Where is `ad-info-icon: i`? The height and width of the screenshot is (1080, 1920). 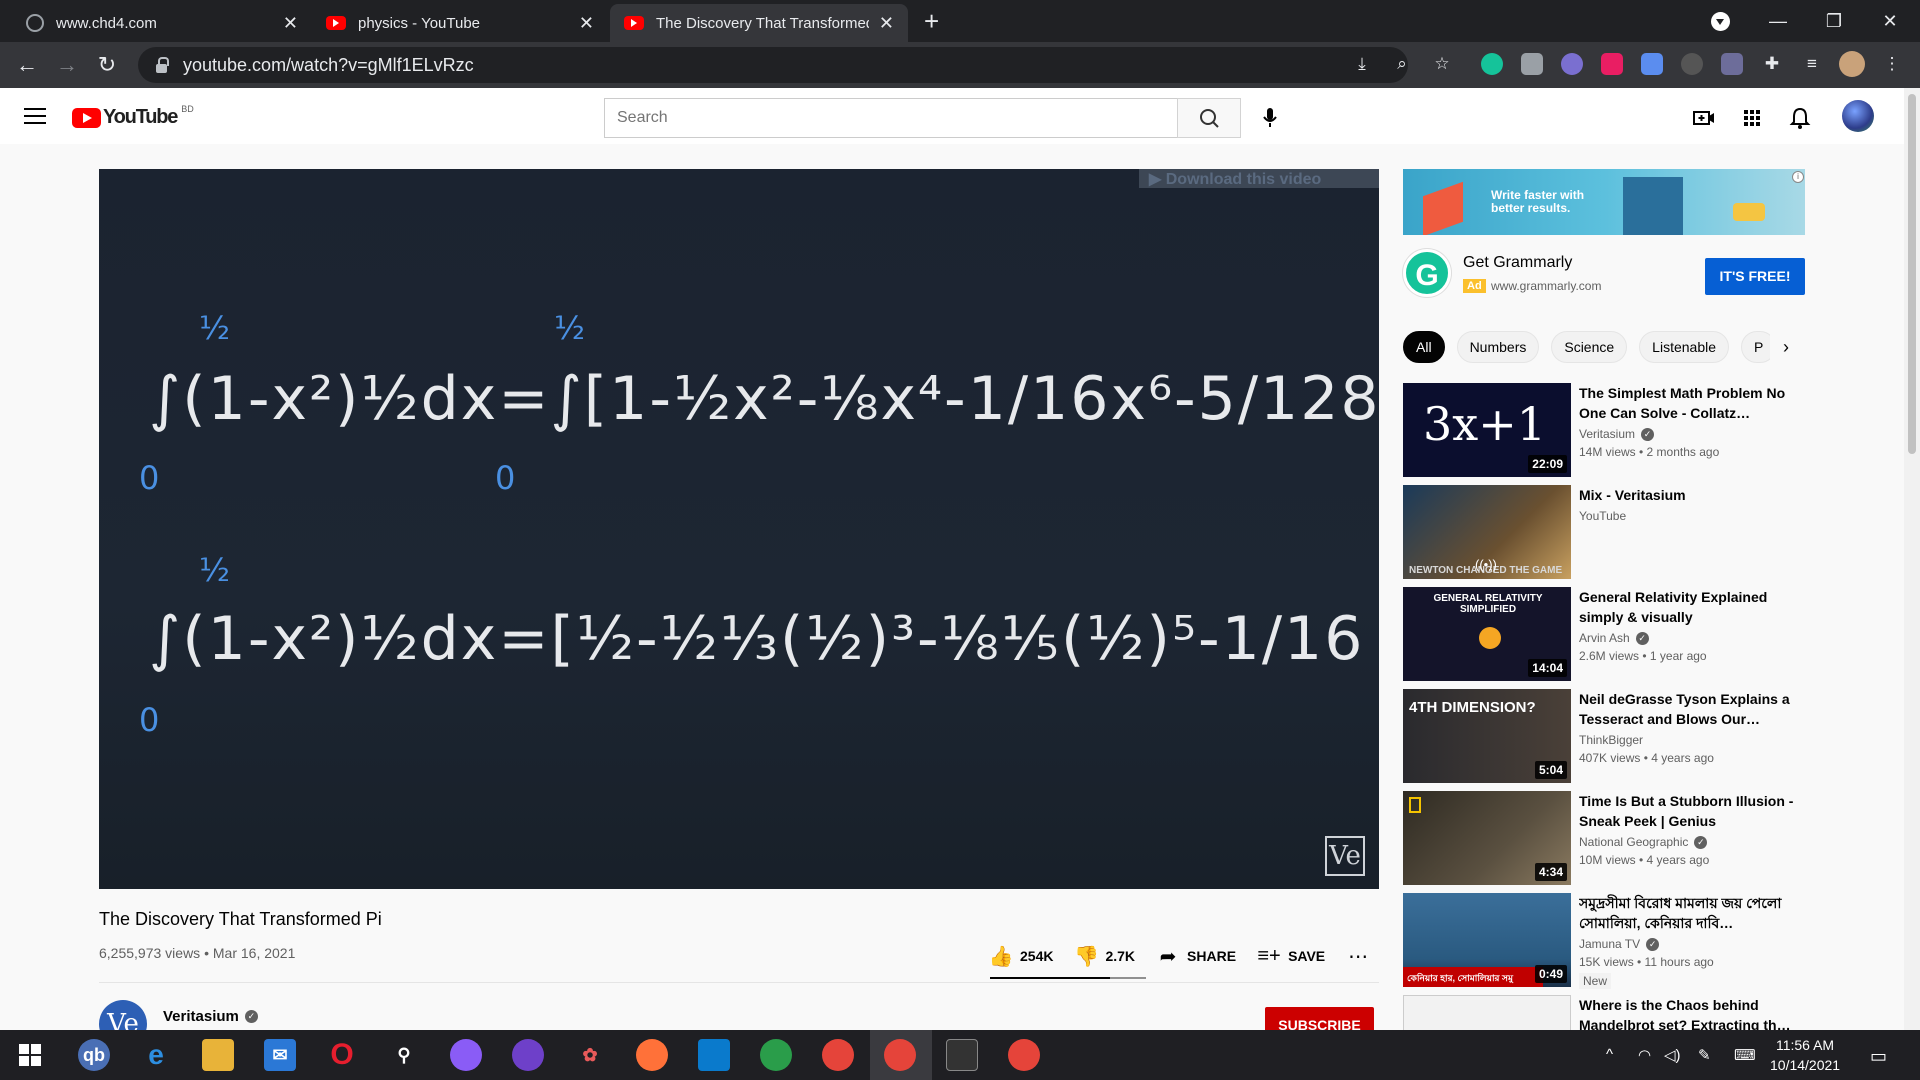
ad-info-icon: i is located at coordinates (1798, 177).